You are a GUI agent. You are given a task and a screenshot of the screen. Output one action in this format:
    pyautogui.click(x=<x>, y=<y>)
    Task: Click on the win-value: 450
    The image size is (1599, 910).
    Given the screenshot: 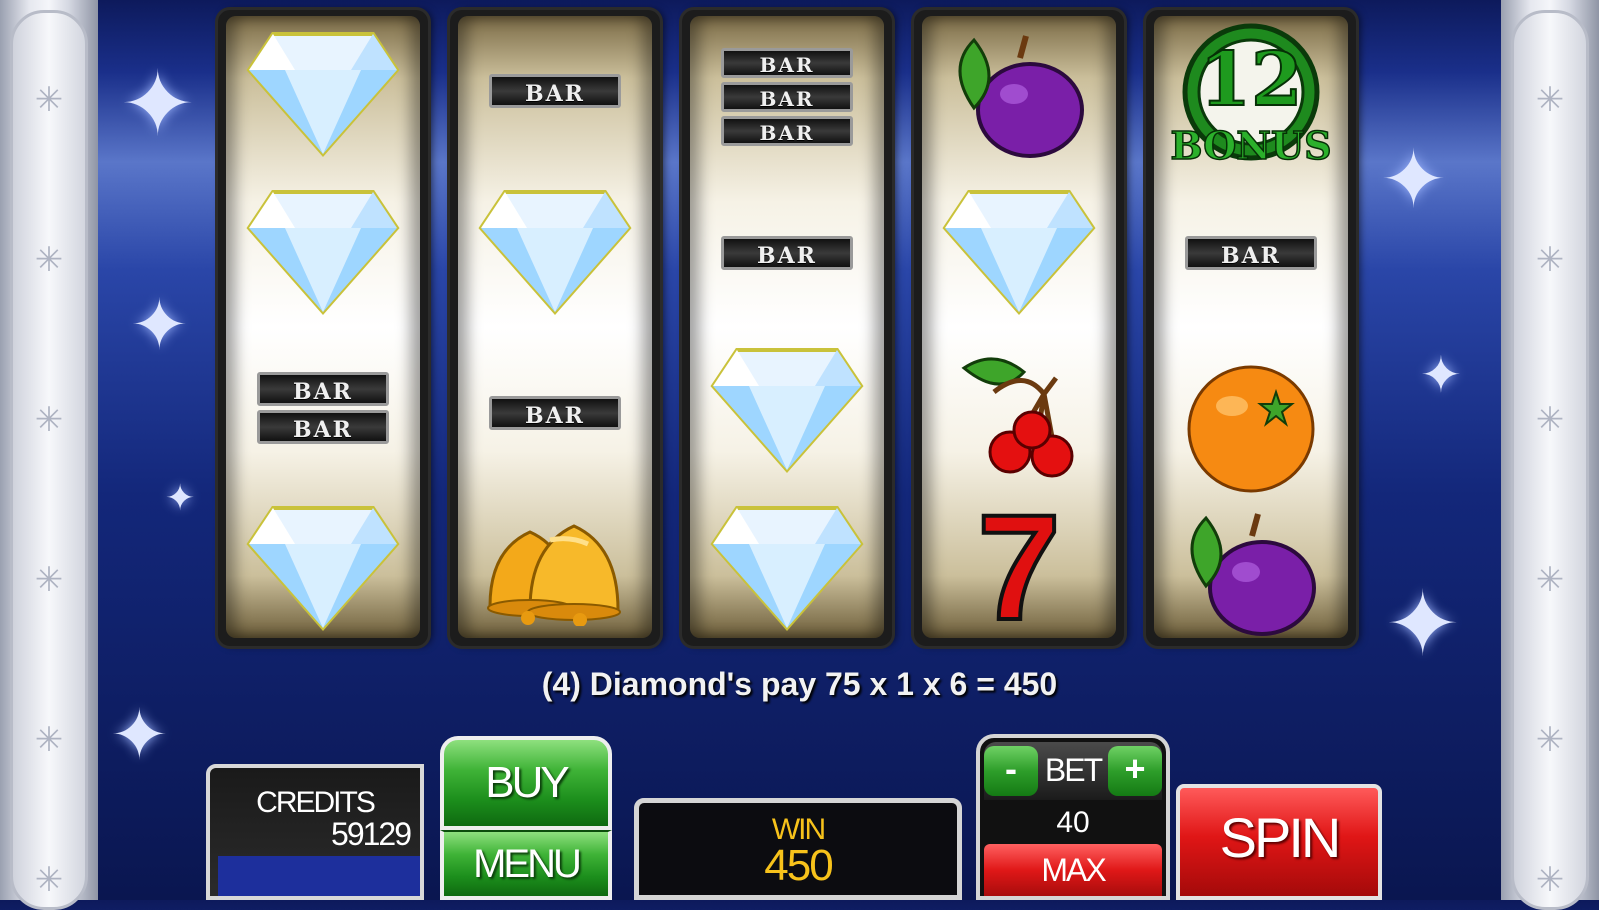 What is the action you would take?
    pyautogui.click(x=798, y=865)
    